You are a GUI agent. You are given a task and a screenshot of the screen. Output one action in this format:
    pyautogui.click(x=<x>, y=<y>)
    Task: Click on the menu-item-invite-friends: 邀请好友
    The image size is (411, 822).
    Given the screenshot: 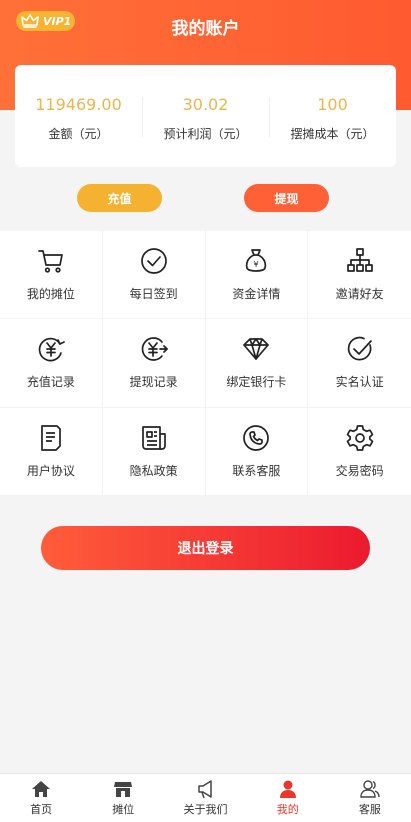 What is the action you would take?
    pyautogui.click(x=359, y=275)
    